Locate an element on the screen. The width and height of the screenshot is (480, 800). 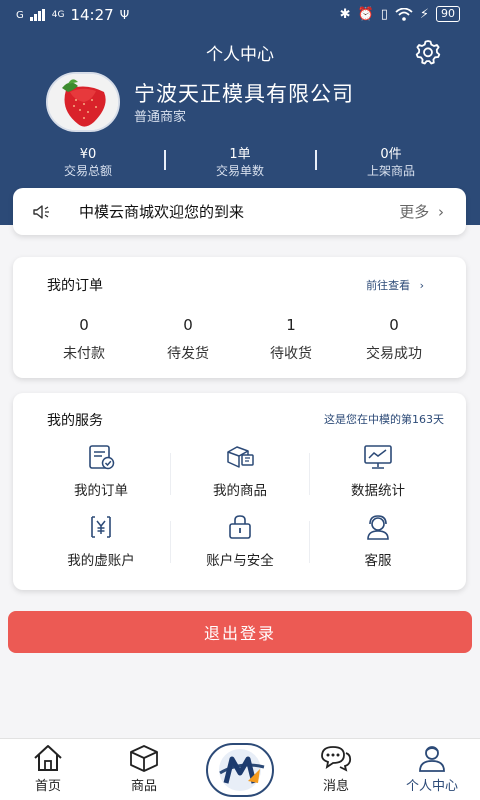
vibrate-icon: ▯ is located at coordinates (384, 14).